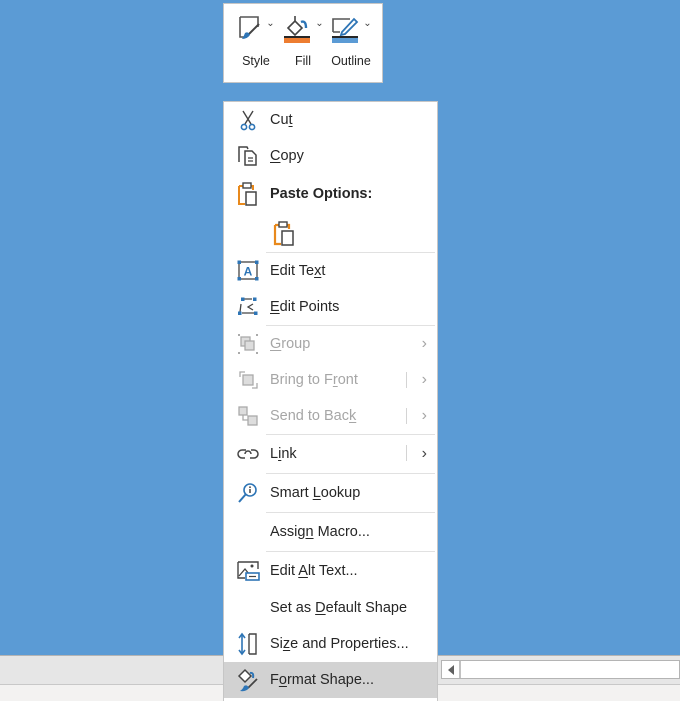 The image size is (680, 701). Describe the element at coordinates (298, 271) in the screenshot. I see `menu-item-label: Edit Text` at that location.